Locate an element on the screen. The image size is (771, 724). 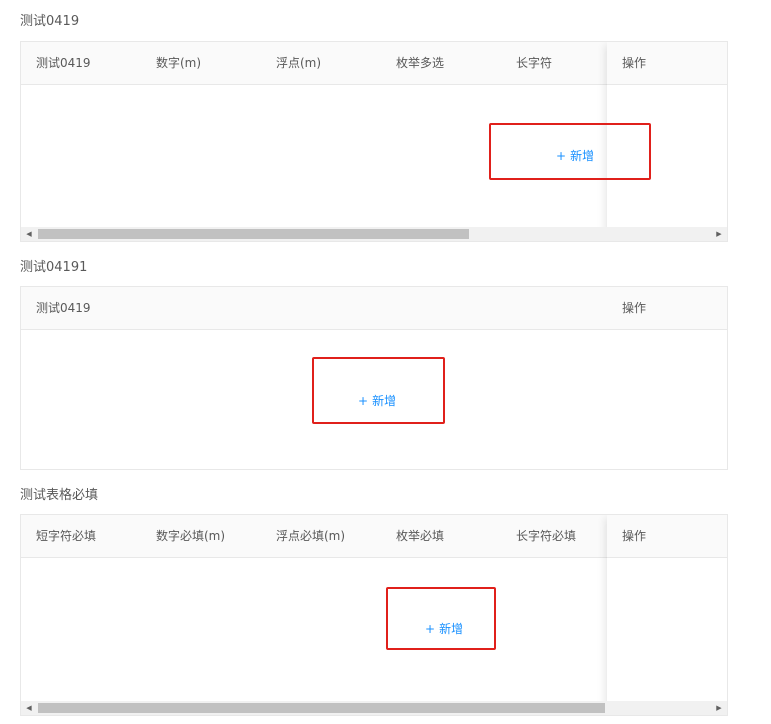
action-column: 操作 is located at coordinates (667, 615).